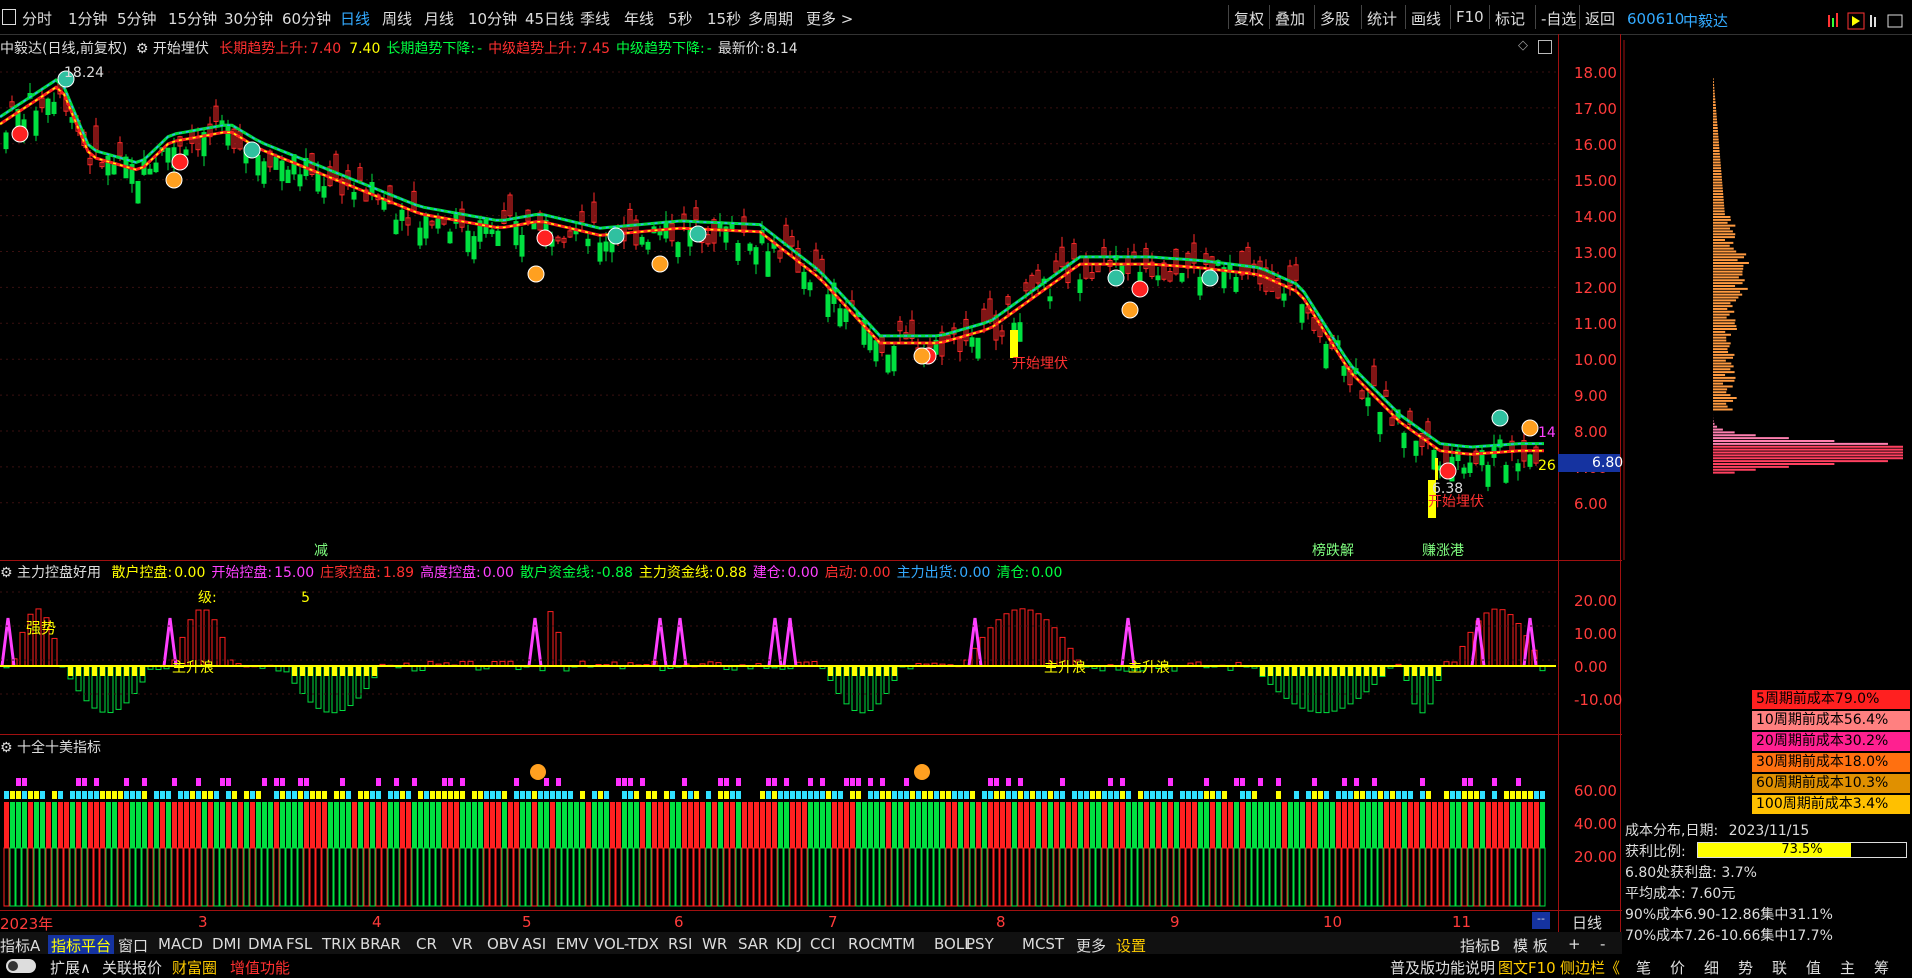  I want to click on indicator-tab-23: PSY, so click(980, 944).